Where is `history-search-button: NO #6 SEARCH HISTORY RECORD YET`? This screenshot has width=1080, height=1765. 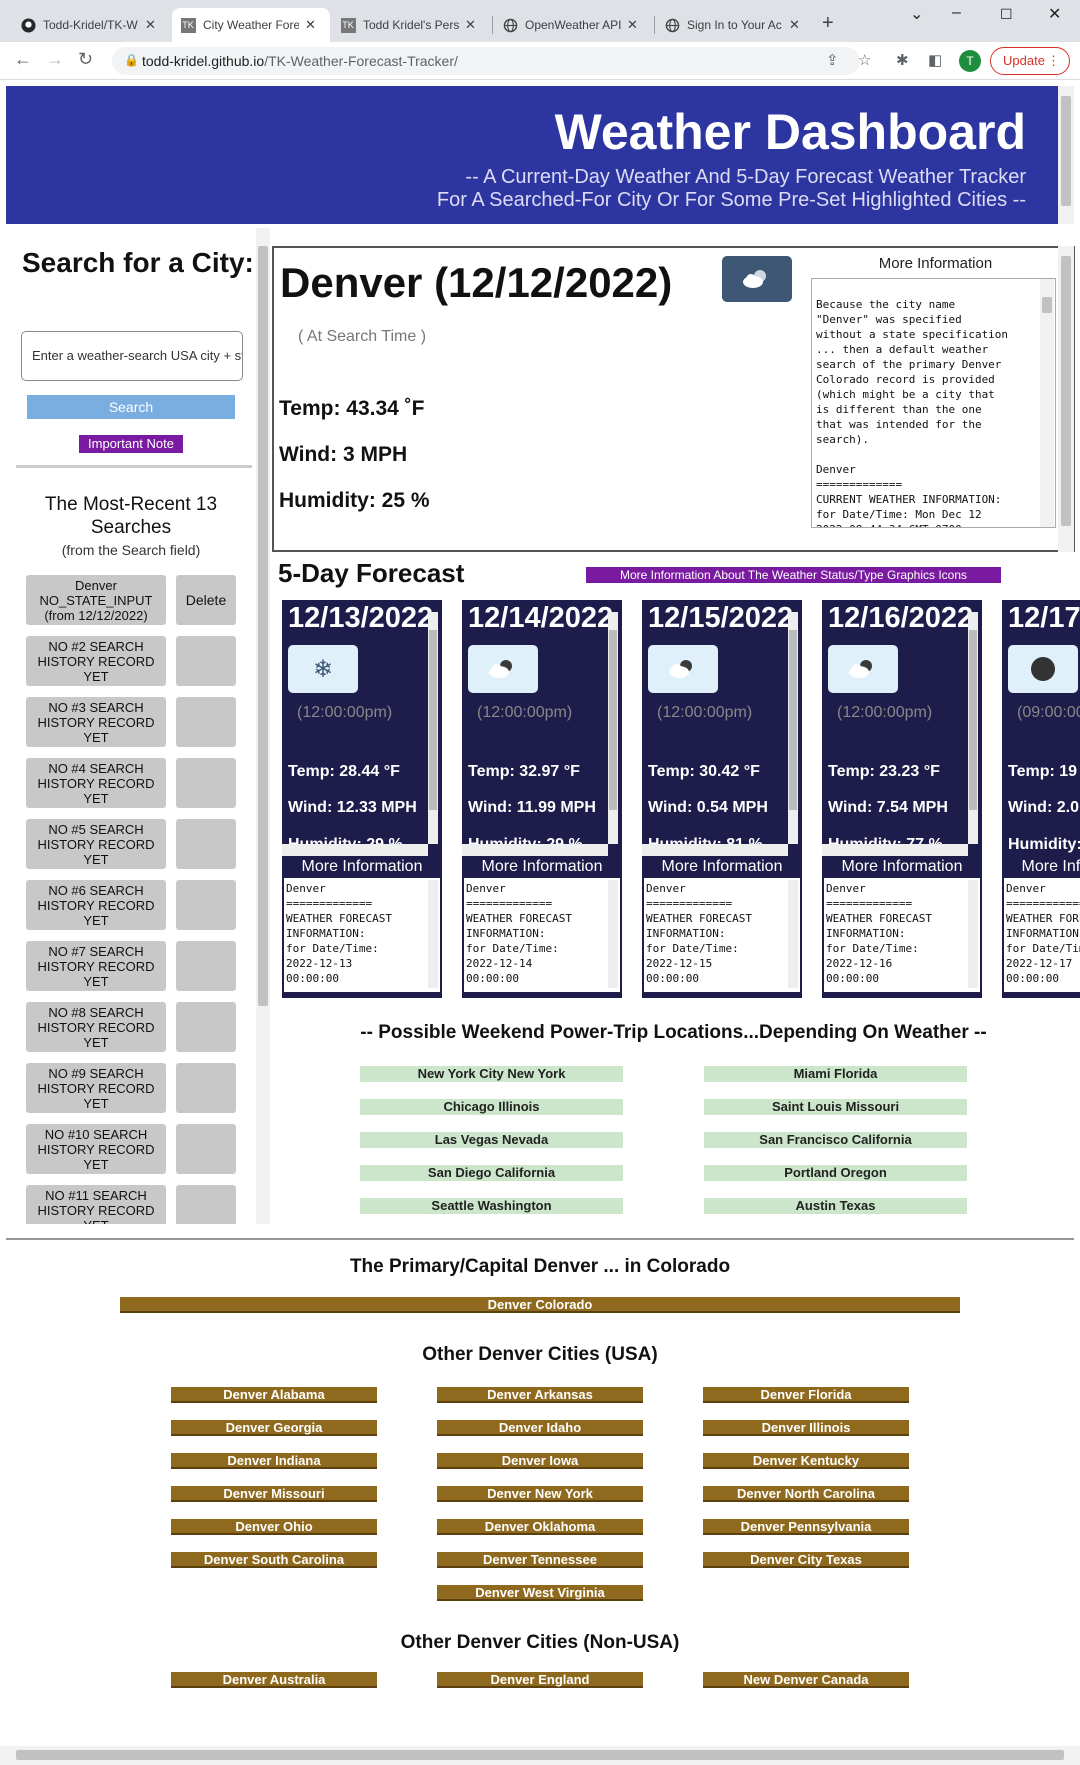 history-search-button: NO #6 SEARCH HISTORY RECORD YET is located at coordinates (96, 905).